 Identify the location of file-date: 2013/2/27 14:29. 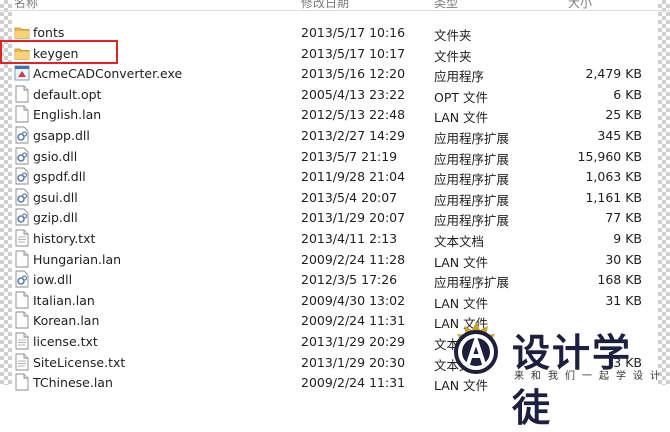
(353, 135).